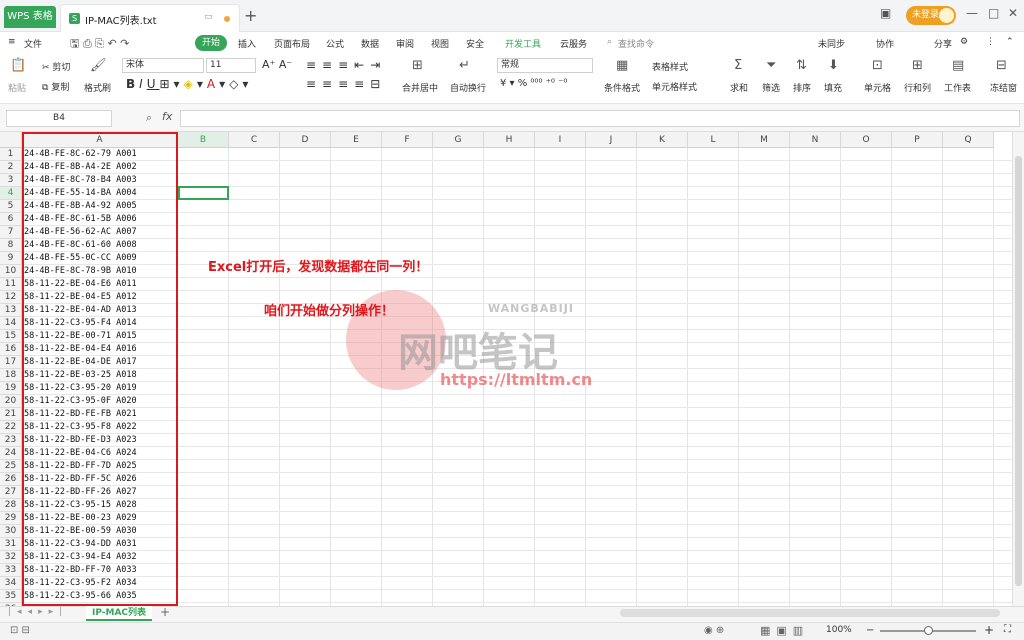 Image resolution: width=1024 pixels, height=640 pixels. Describe the element at coordinates (877, 87) in the screenshot. I see `cell-button: 单元格` at that location.